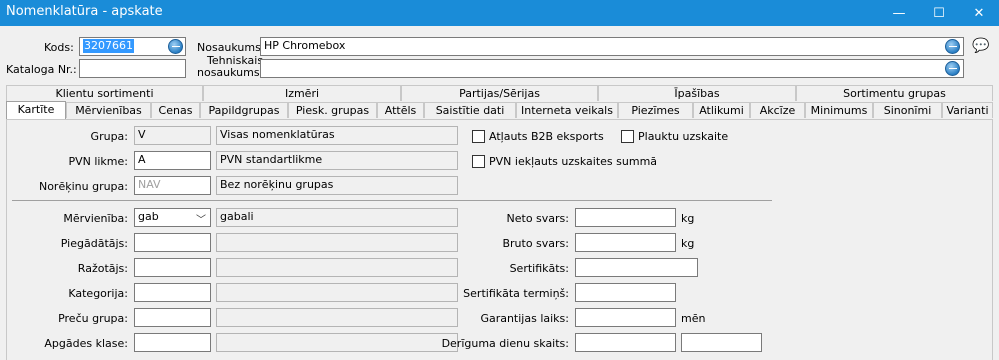  I want to click on plauktu-label: Plauktu uzskaite, so click(683, 136).